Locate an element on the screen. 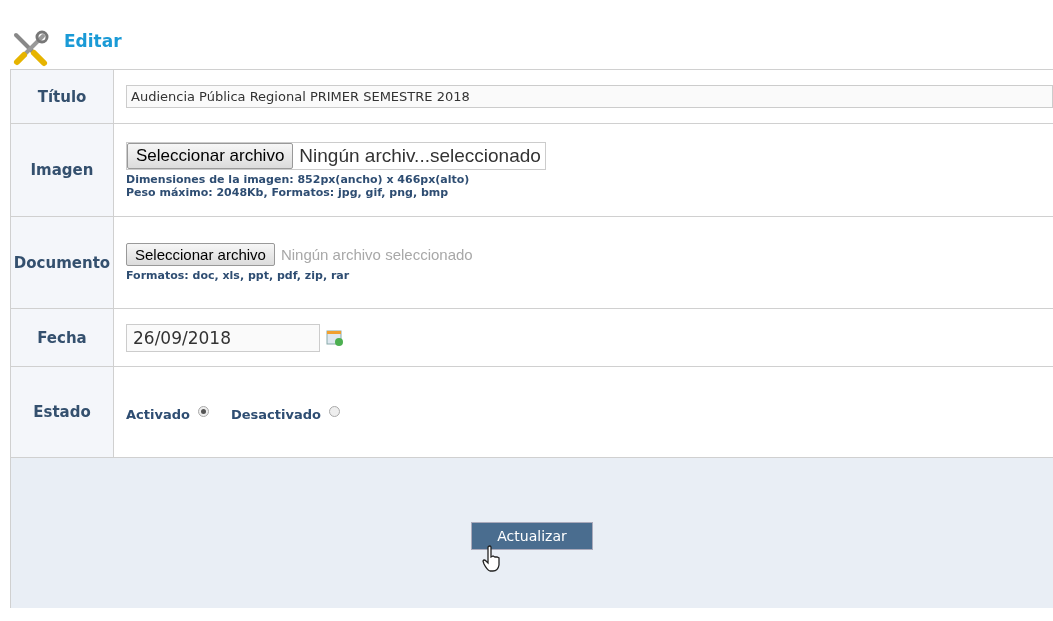 The height and width of the screenshot is (621, 1053). file-hint: Peso máximo: 2048Kb, Formatos: jpg, gif, png, bmp is located at coordinates (288, 192).